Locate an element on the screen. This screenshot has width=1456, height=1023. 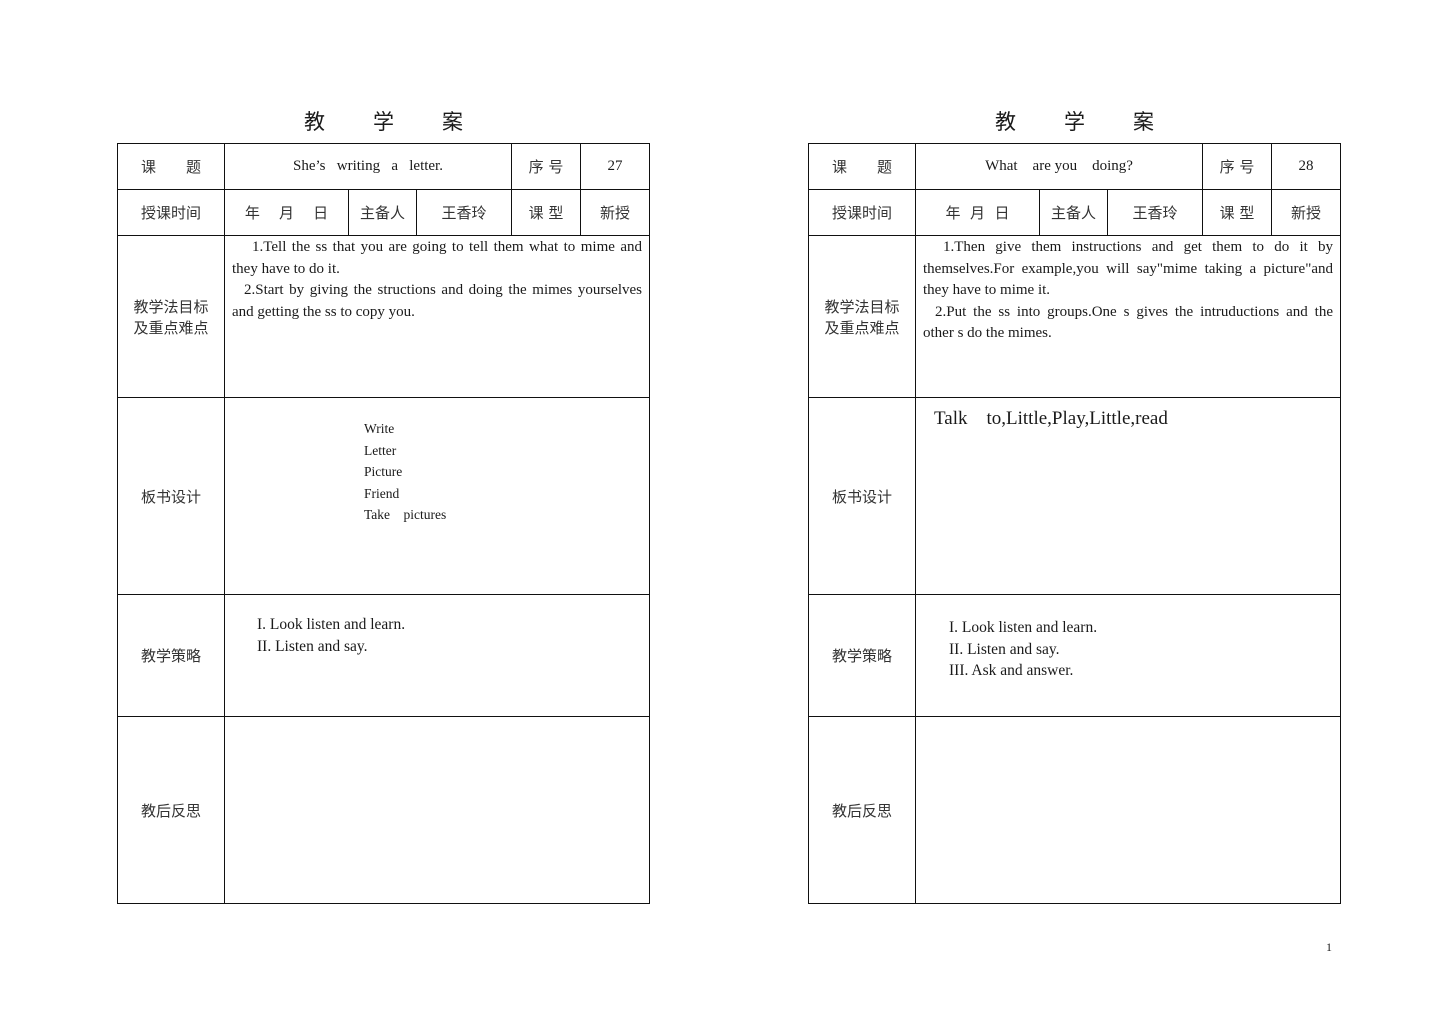
board-item: Take pictures is located at coordinates (405, 515).